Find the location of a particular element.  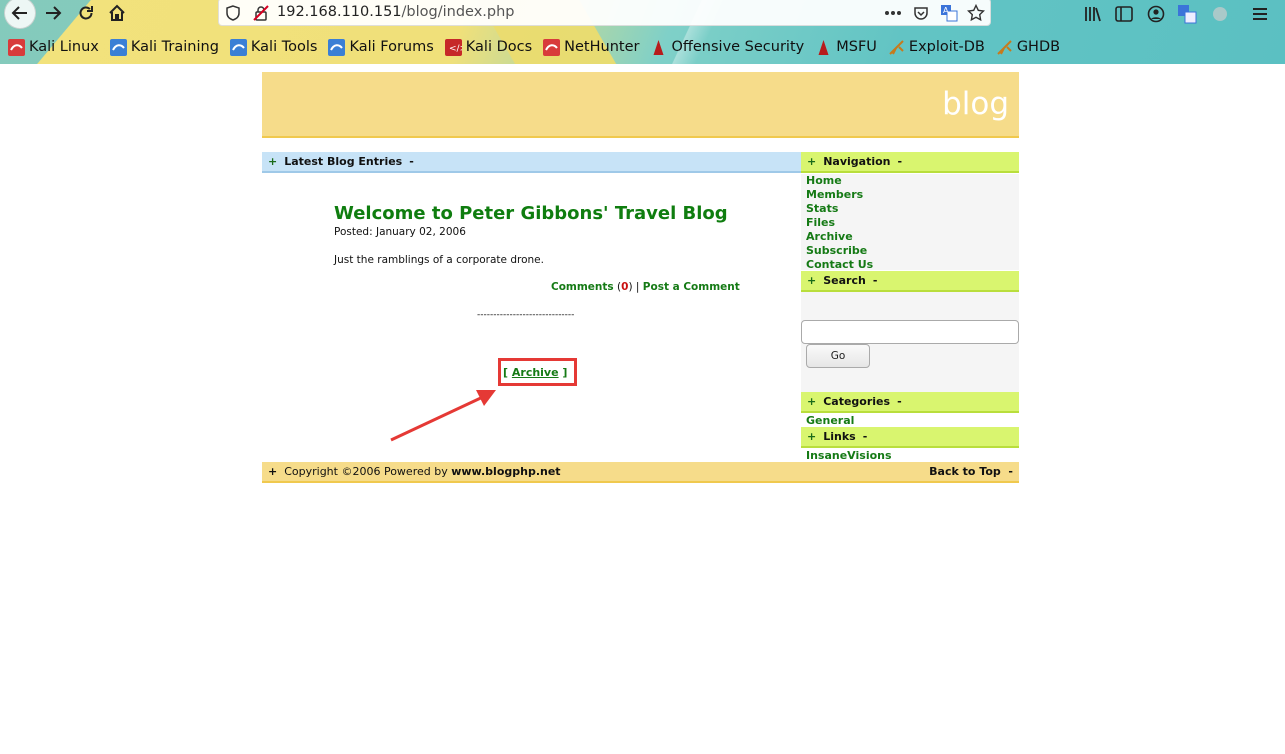

bookmark-ghdb: GHDB is located at coordinates (1028, 47).